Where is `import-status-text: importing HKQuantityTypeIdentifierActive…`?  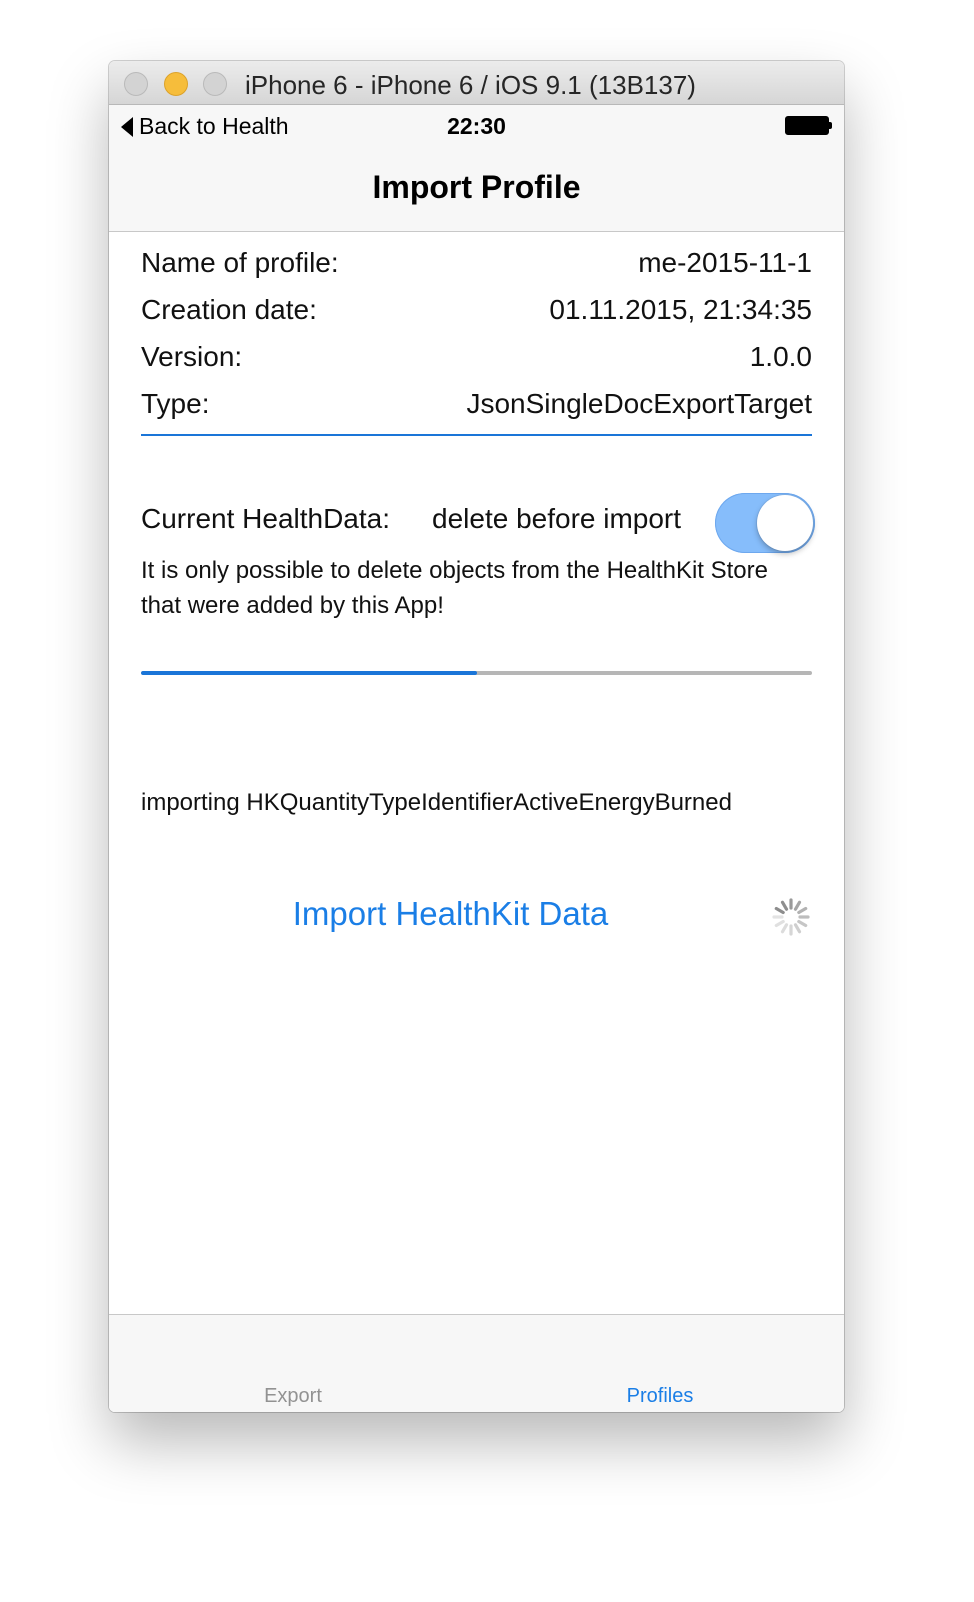
import-status-text: importing HKQuantityTypeIdentifierActive… is located at coordinates (436, 802).